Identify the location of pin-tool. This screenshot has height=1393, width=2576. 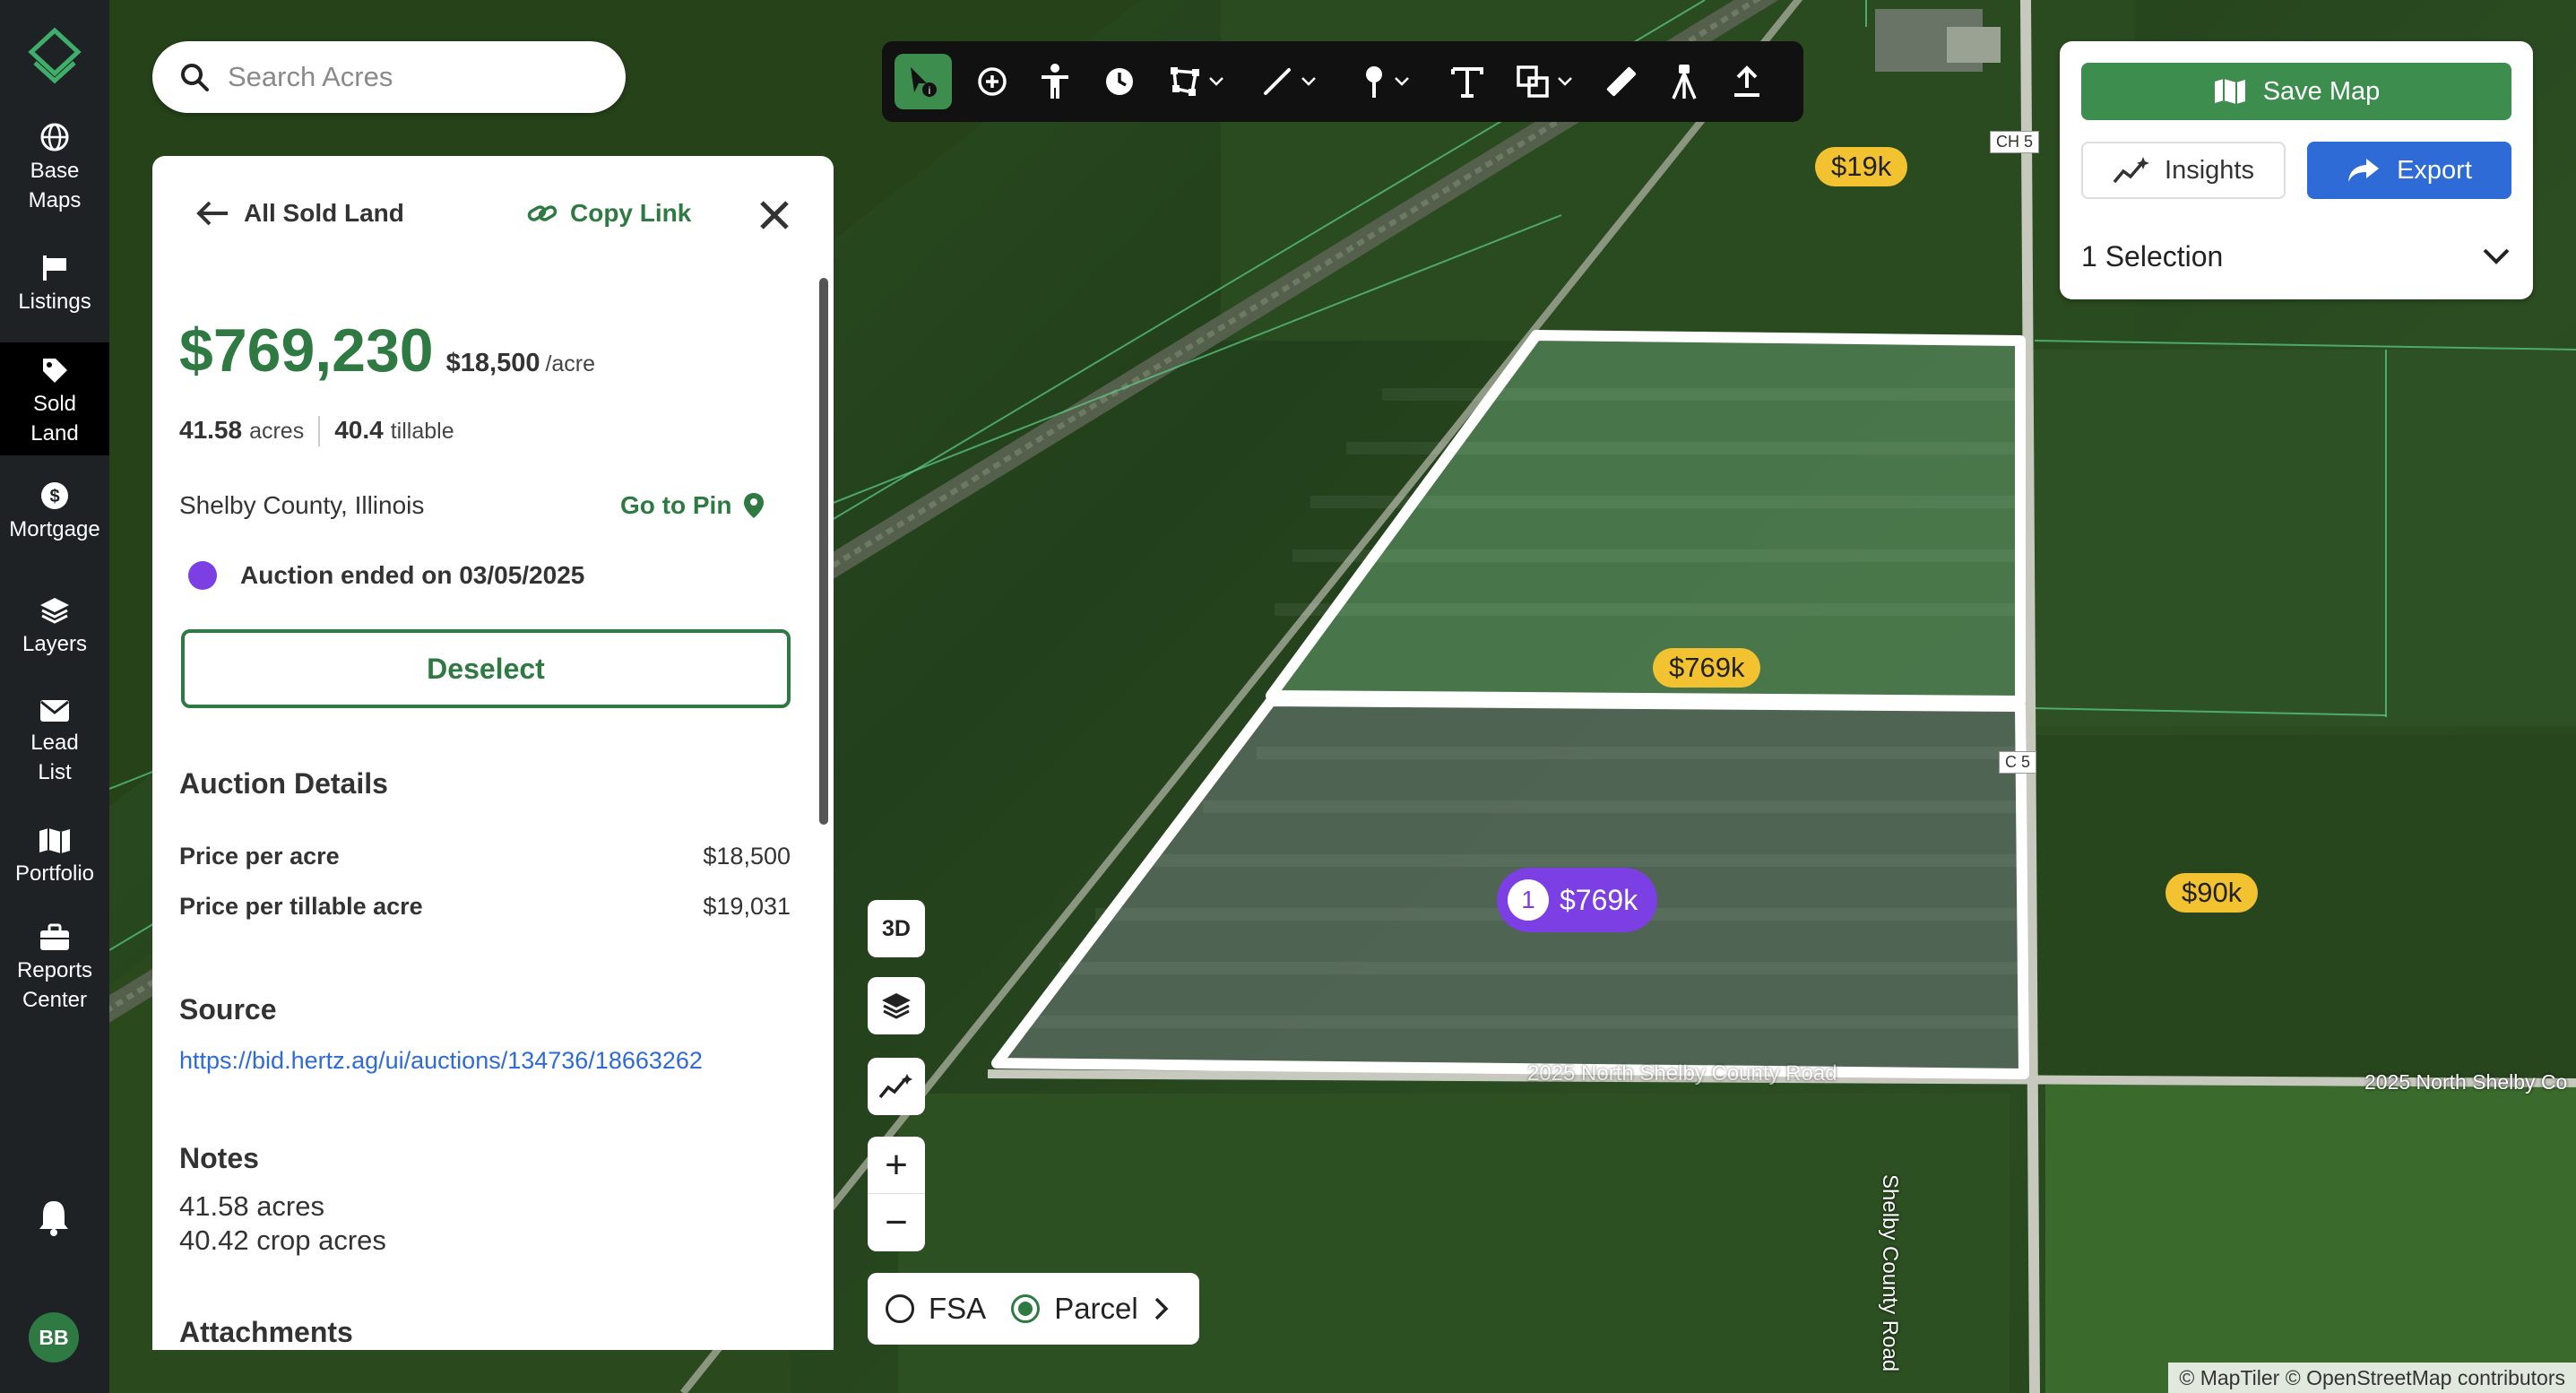
(1385, 81).